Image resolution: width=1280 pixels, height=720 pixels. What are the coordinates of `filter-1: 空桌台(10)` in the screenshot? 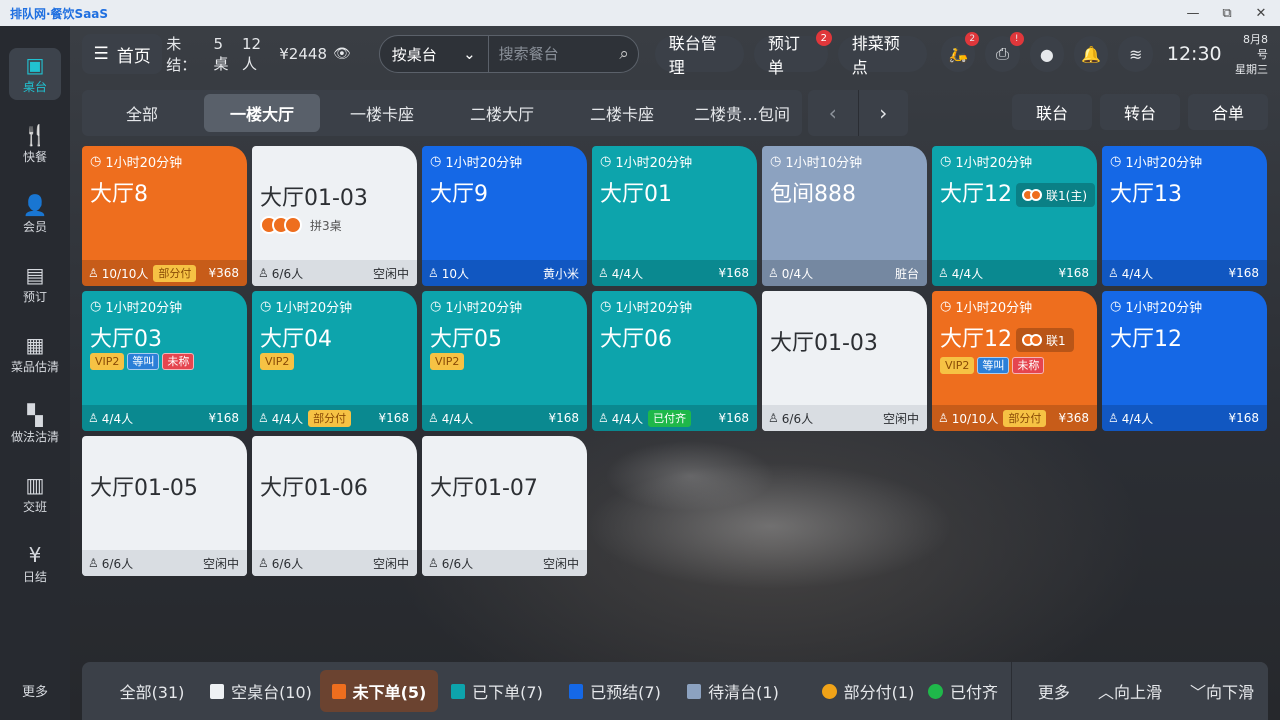 It's located at (261, 691).